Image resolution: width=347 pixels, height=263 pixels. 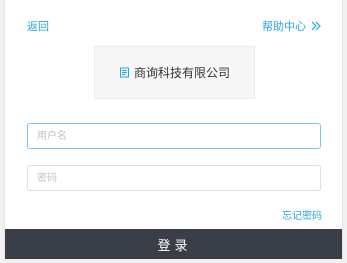 I want to click on username-field-wrapper, so click(x=174, y=136).